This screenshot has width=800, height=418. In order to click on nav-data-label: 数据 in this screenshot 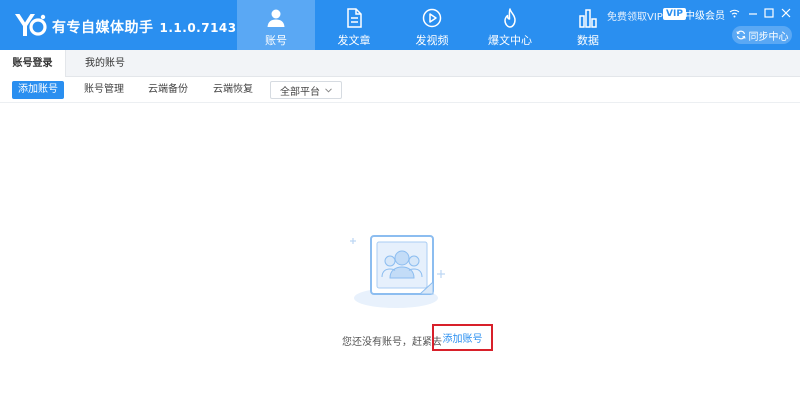, I will do `click(588, 40)`.